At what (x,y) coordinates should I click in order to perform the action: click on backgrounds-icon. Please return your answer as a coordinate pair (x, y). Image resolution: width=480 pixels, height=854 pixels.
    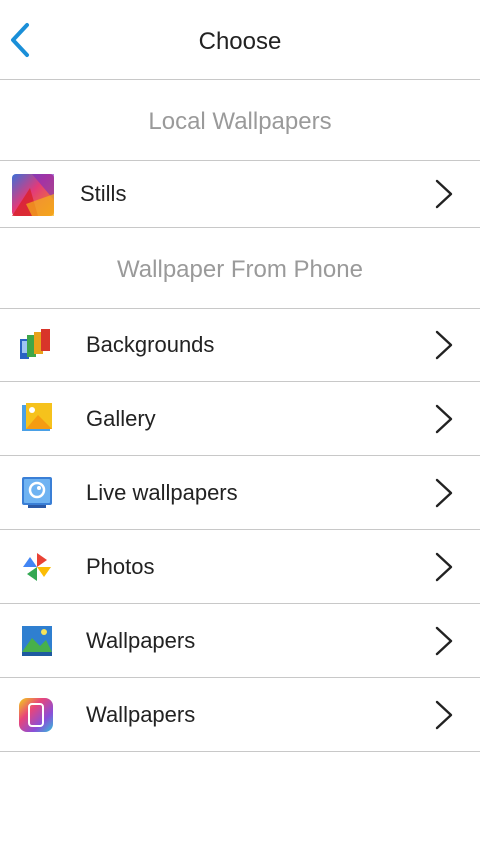
    Looking at the image, I should click on (35, 344).